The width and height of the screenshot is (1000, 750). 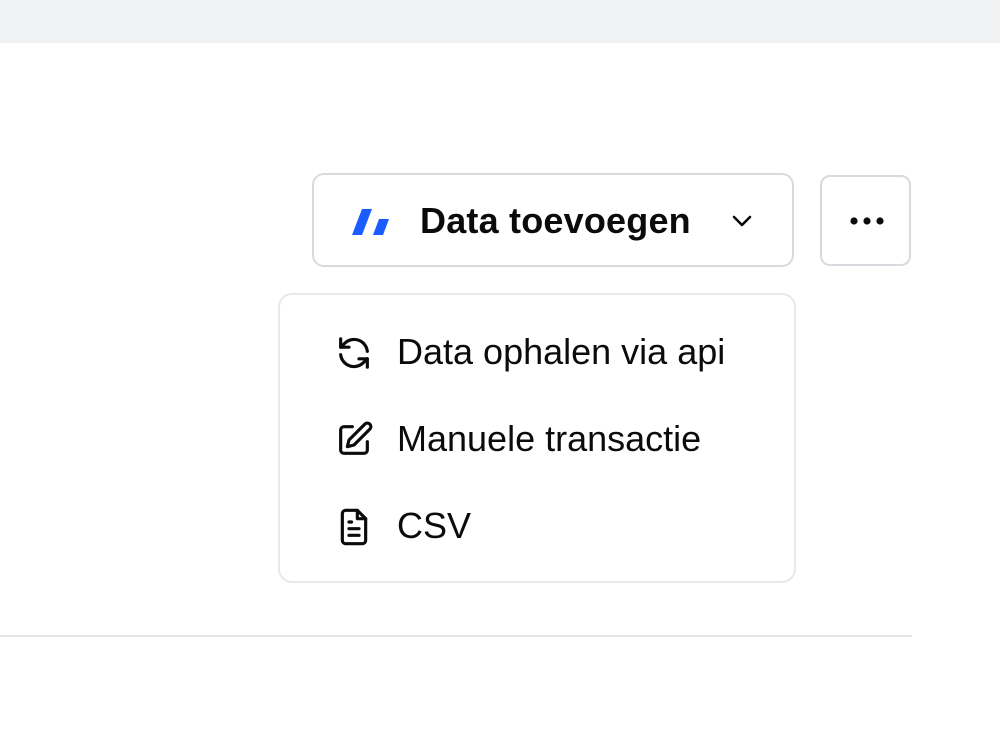 I want to click on menu-item-manual-transaction: Manuele transactie, so click(x=537, y=439).